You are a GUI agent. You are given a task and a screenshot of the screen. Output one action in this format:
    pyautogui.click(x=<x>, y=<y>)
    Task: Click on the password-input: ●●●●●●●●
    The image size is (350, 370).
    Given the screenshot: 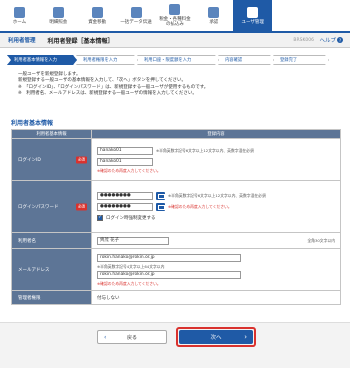 What is the action you would take?
    pyautogui.click(x=125, y=195)
    